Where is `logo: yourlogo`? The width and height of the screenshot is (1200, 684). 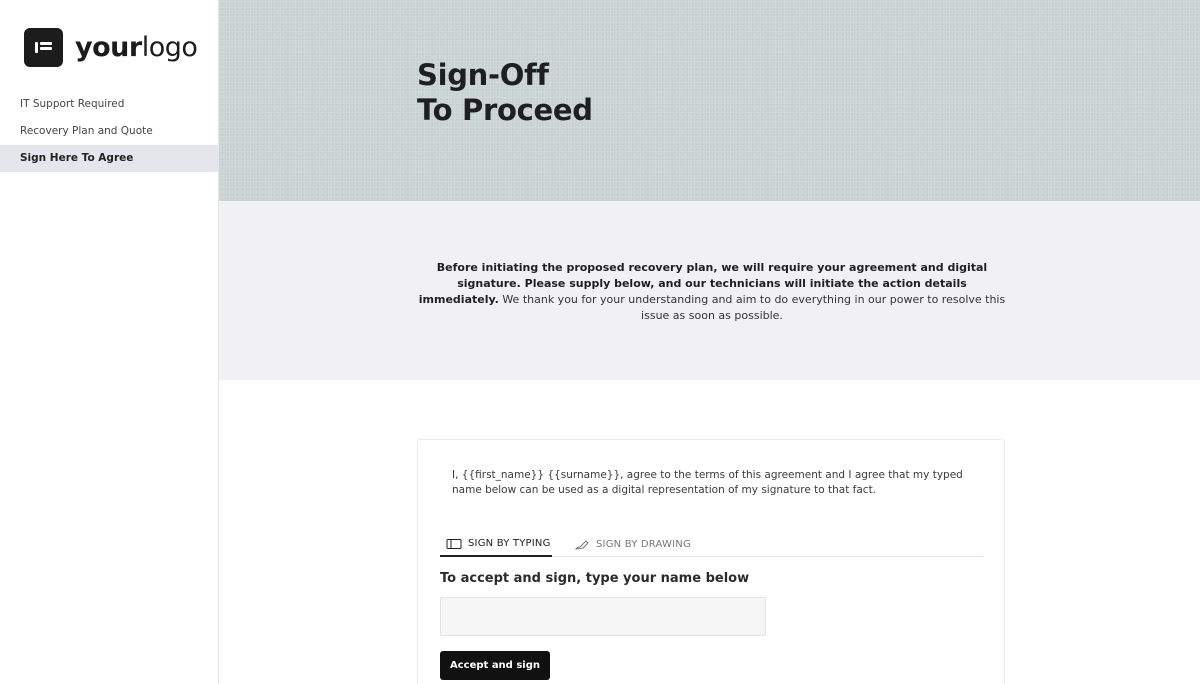 logo: yourlogo is located at coordinates (111, 47).